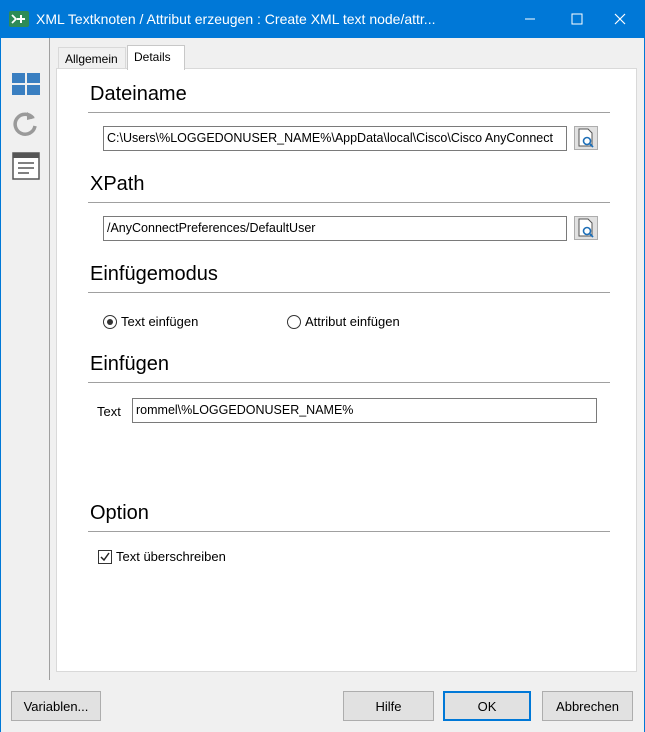  I want to click on refresh-icon, so click(26, 123).